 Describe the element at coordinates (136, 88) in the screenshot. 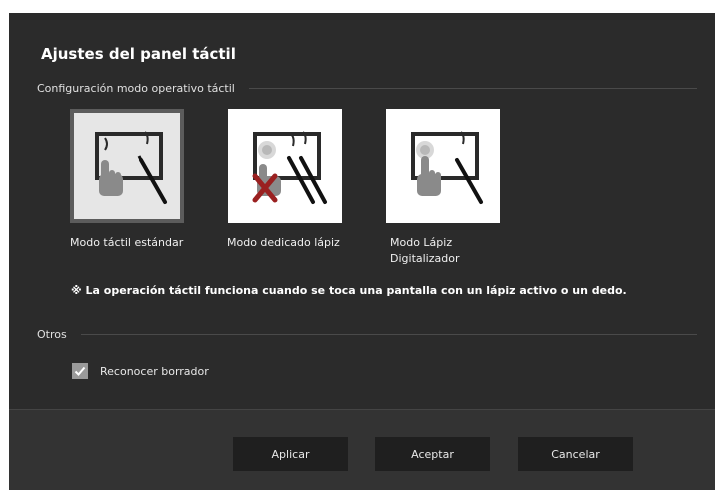

I see `touch-mode-section-label: Configuración modo operativo táctil` at that location.